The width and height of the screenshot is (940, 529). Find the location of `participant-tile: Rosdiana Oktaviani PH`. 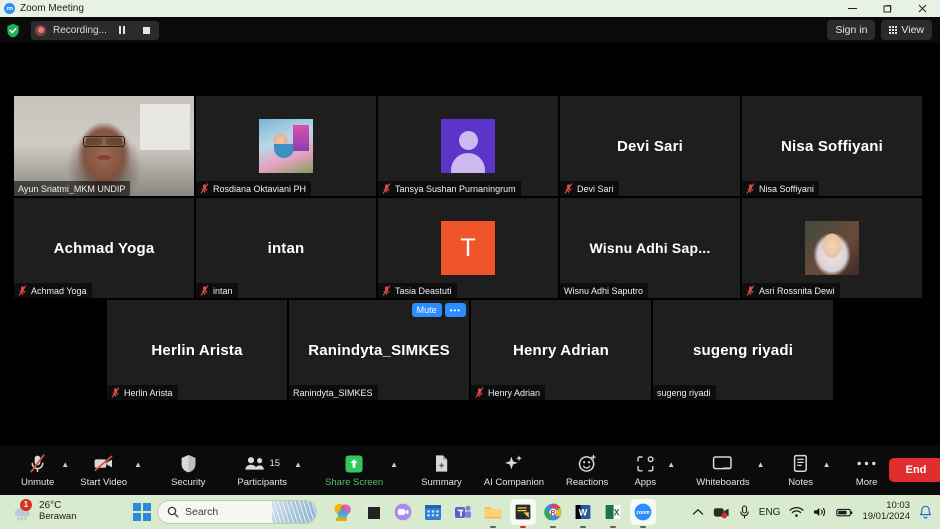

participant-tile: Rosdiana Oktaviani PH is located at coordinates (286, 146).